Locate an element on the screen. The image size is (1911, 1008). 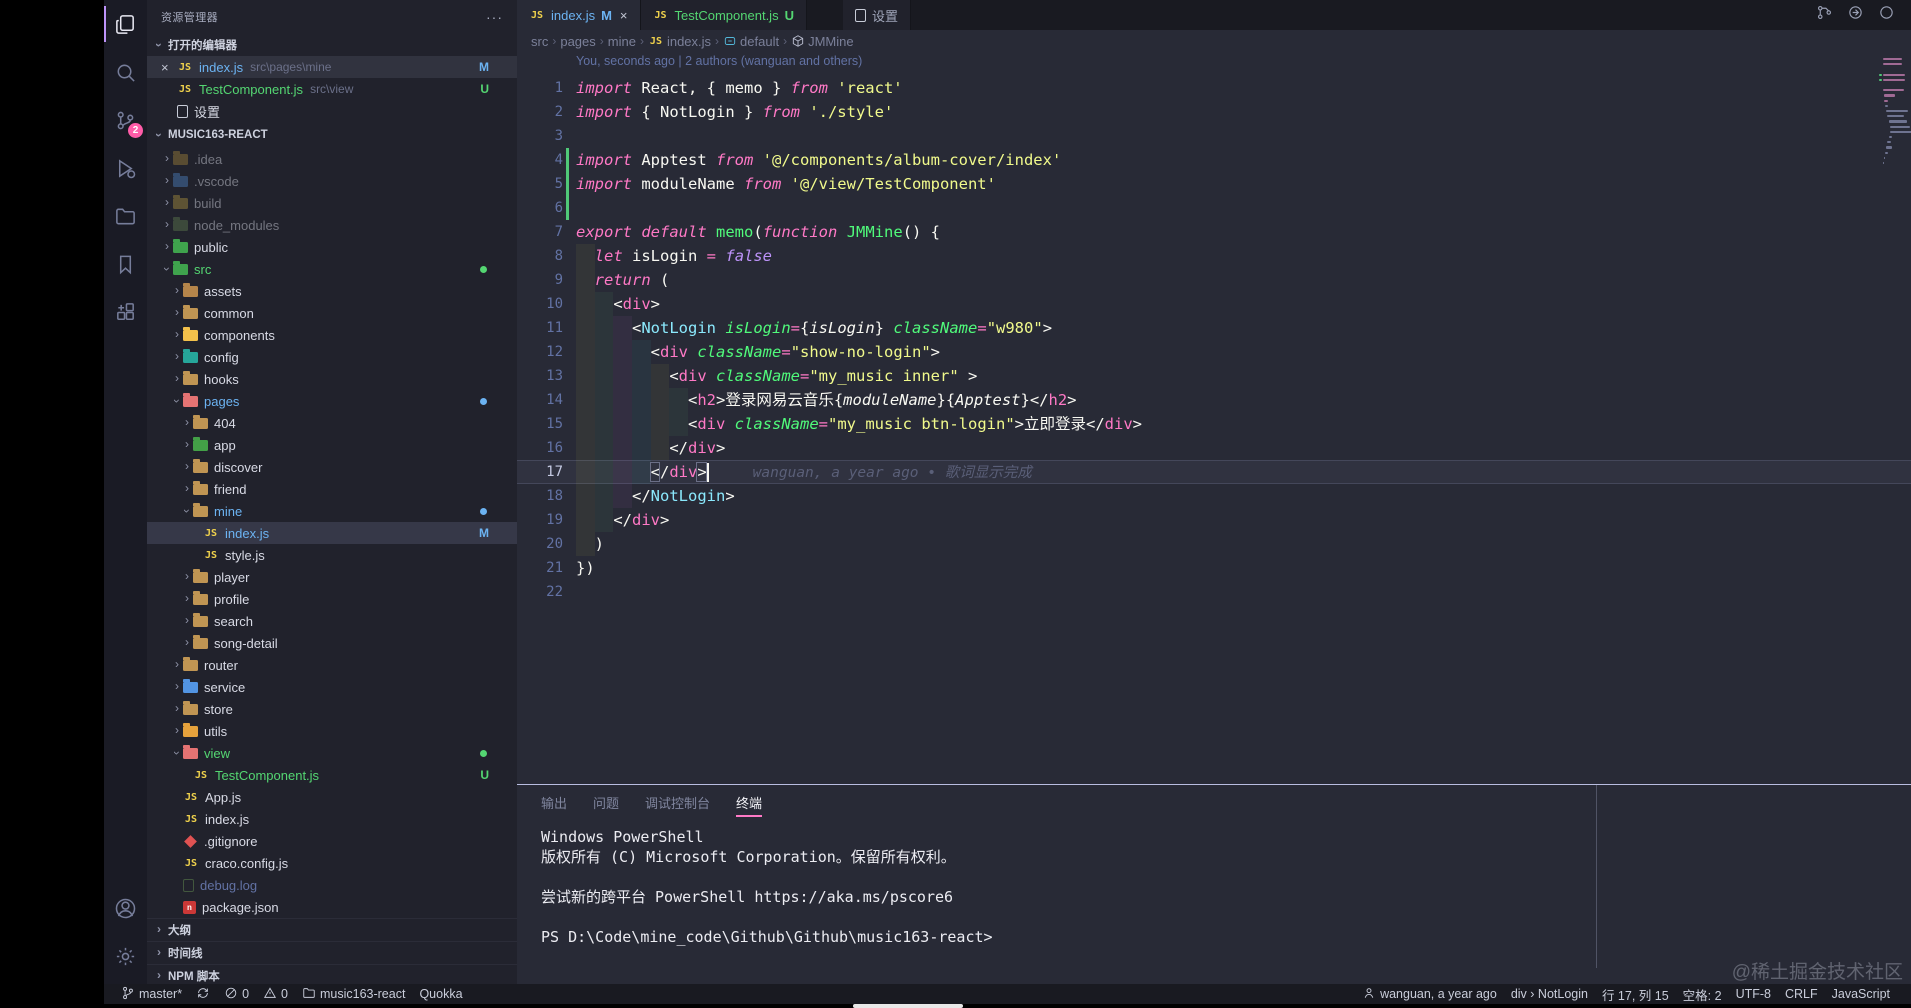
line-number: 17 is located at coordinates (540, 472).